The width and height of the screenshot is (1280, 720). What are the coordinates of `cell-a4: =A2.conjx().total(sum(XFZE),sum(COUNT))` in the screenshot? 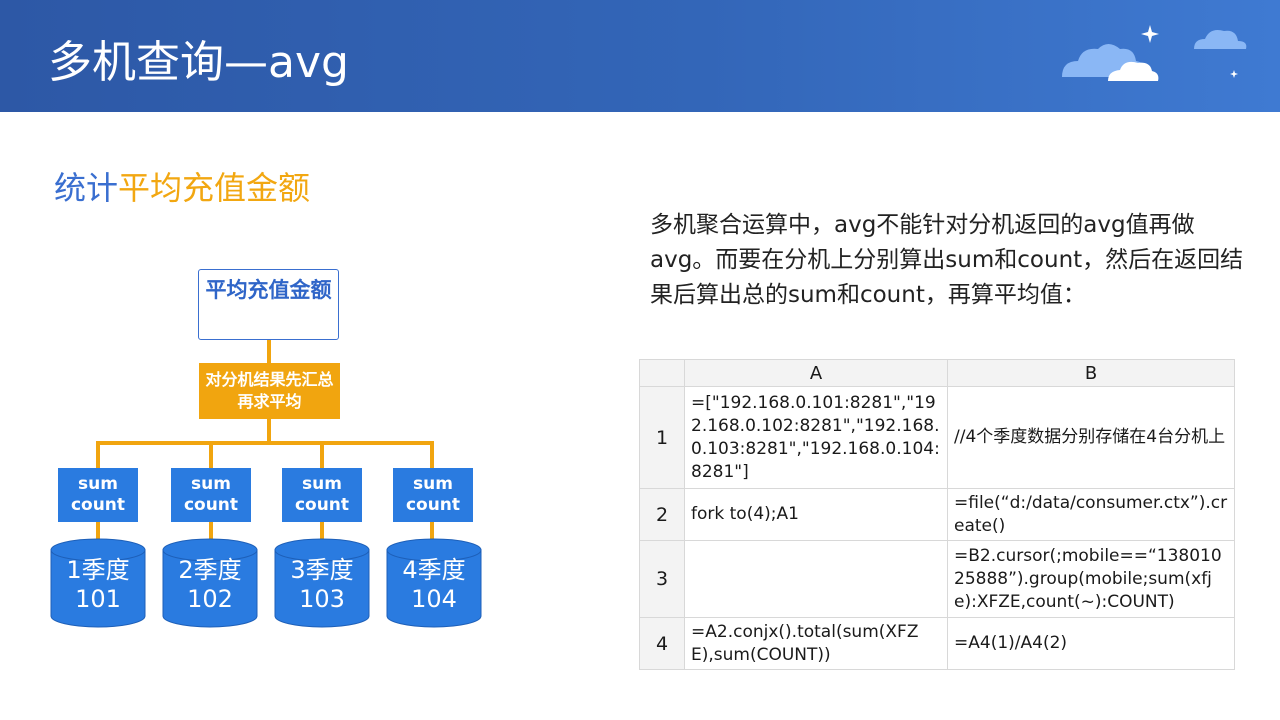 It's located at (816, 643).